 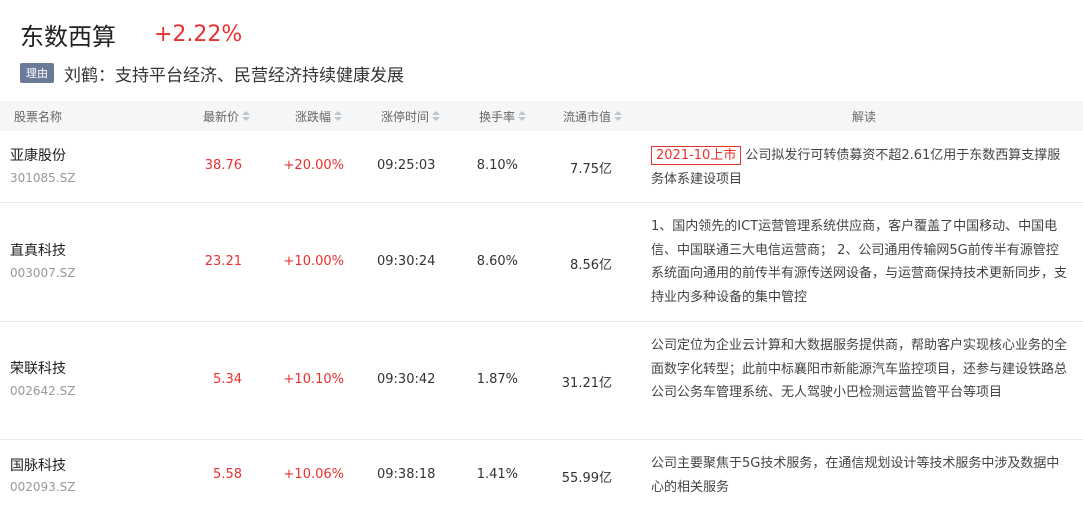 I want to click on col-header-pct: 涨跌幅, so click(x=315, y=116).